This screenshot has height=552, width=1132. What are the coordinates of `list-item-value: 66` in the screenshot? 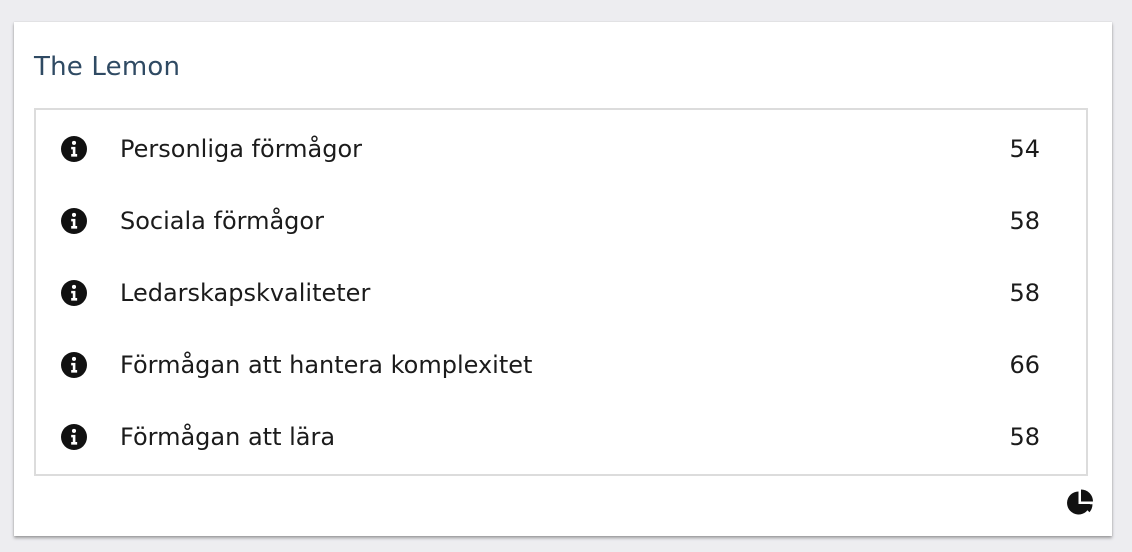 It's located at (1024, 365).